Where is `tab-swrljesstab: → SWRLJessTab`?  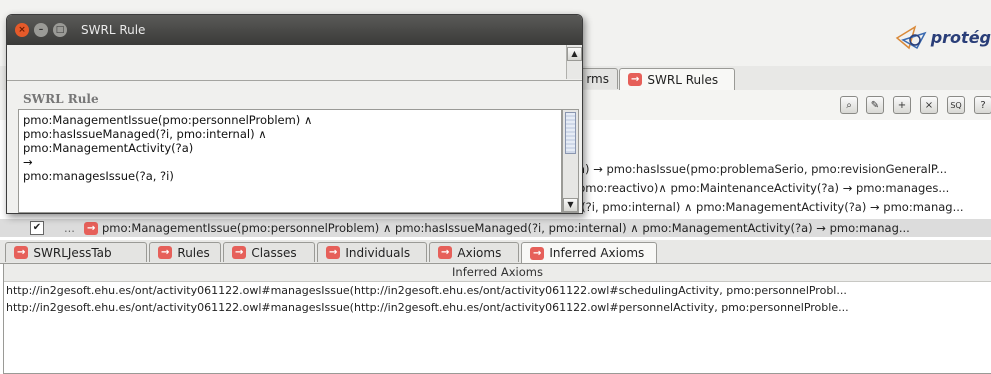
tab-swrljesstab: → SWRLJessTab is located at coordinates (76, 252).